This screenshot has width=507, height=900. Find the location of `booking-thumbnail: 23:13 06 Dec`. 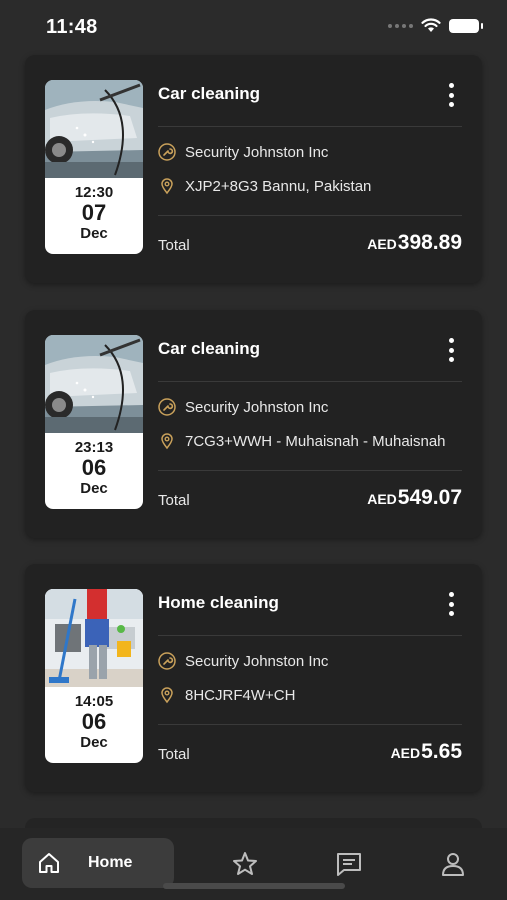

booking-thumbnail: 23:13 06 Dec is located at coordinates (94, 422).